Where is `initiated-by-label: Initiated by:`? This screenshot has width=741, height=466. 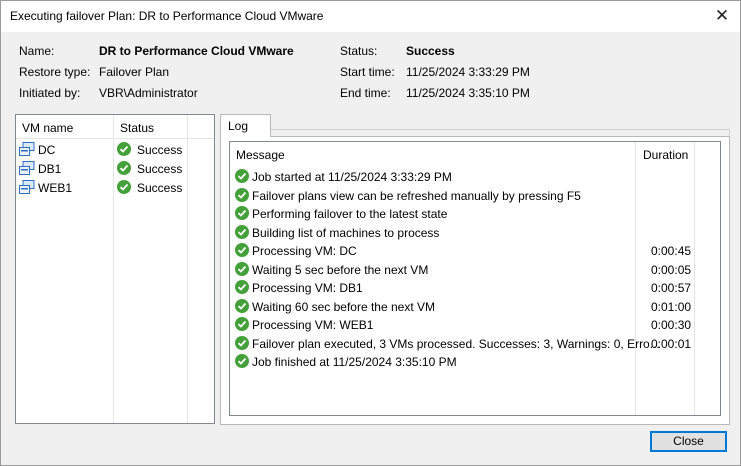
initiated-by-label: Initiated by: is located at coordinates (50, 93).